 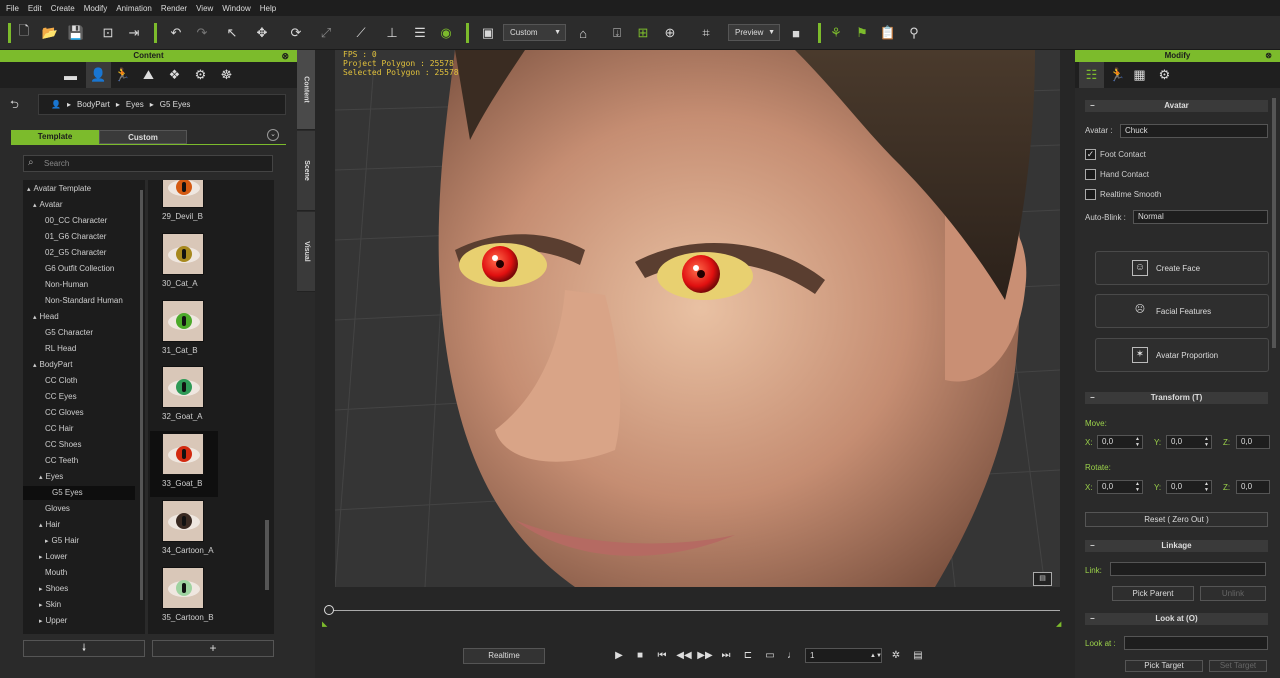 What do you see at coordinates (1153, 593) in the screenshot?
I see `pick-parent-button: Pick Parent` at bounding box center [1153, 593].